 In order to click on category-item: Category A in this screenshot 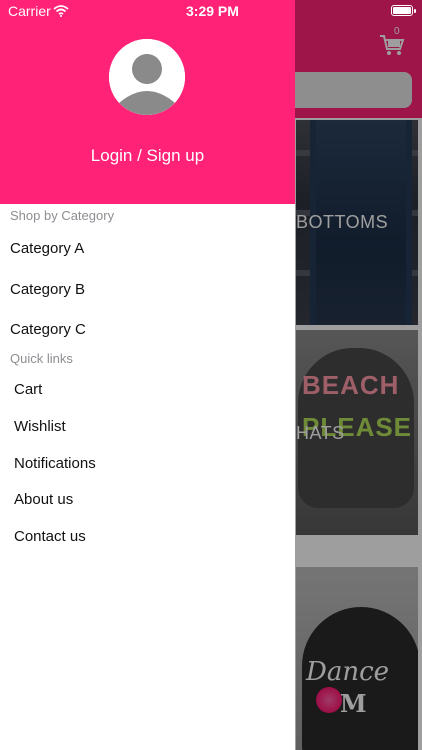, I will do `click(47, 248)`.